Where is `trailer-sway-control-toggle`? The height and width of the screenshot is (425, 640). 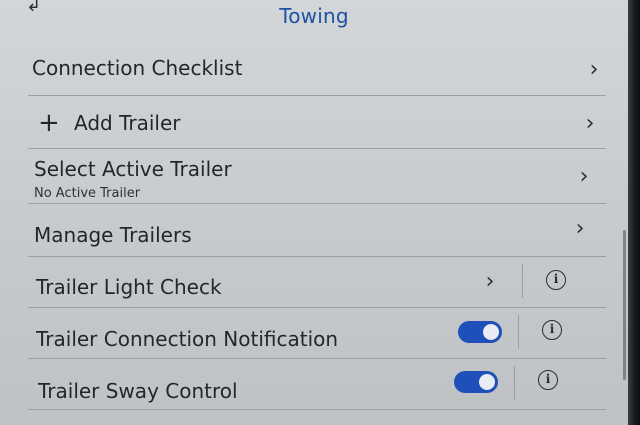 trailer-sway-control-toggle is located at coordinates (476, 382).